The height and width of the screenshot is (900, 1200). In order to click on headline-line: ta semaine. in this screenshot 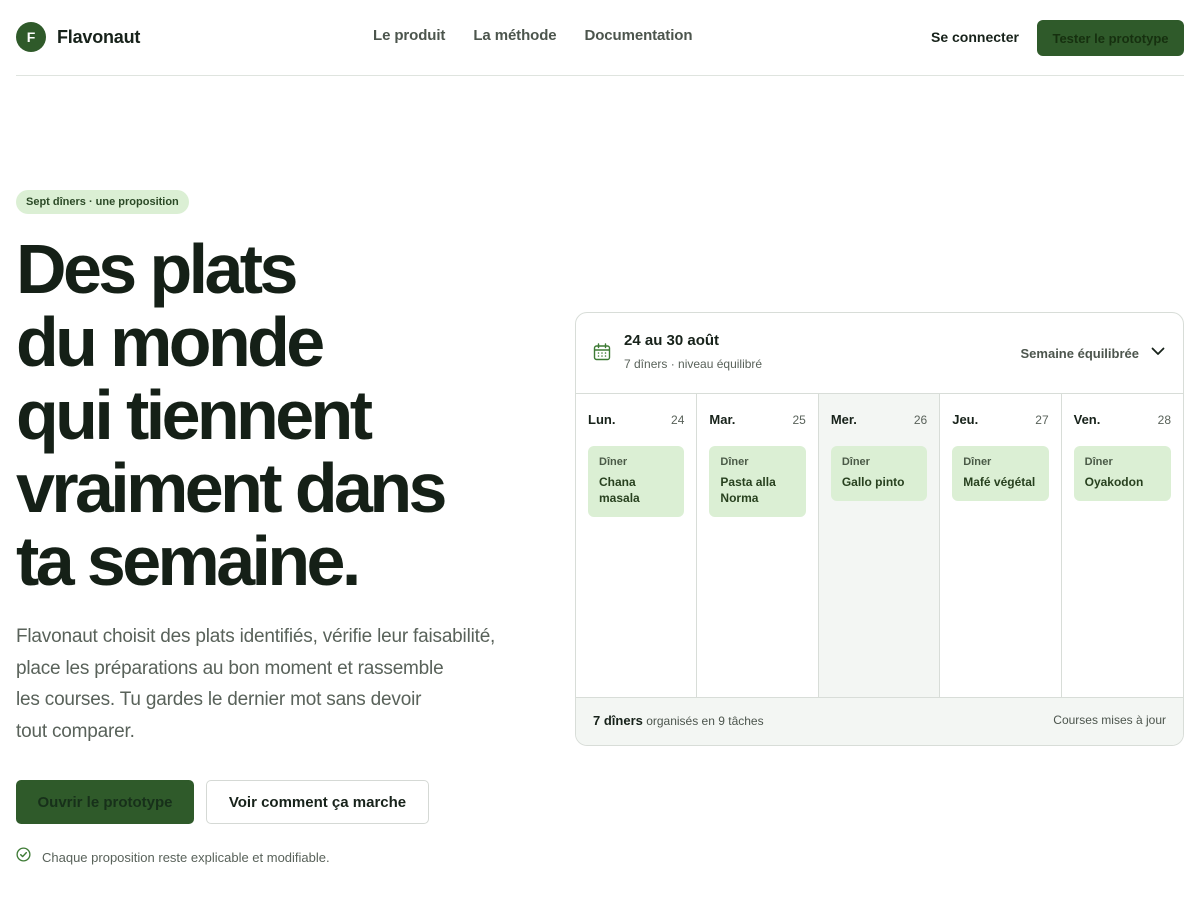, I will do `click(188, 561)`.